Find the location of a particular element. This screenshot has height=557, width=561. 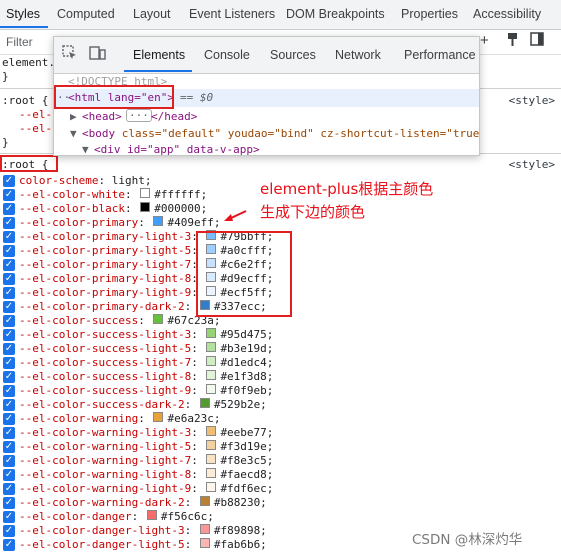

property-name: --el-color-warning-light-8 is located at coordinates (105, 474).